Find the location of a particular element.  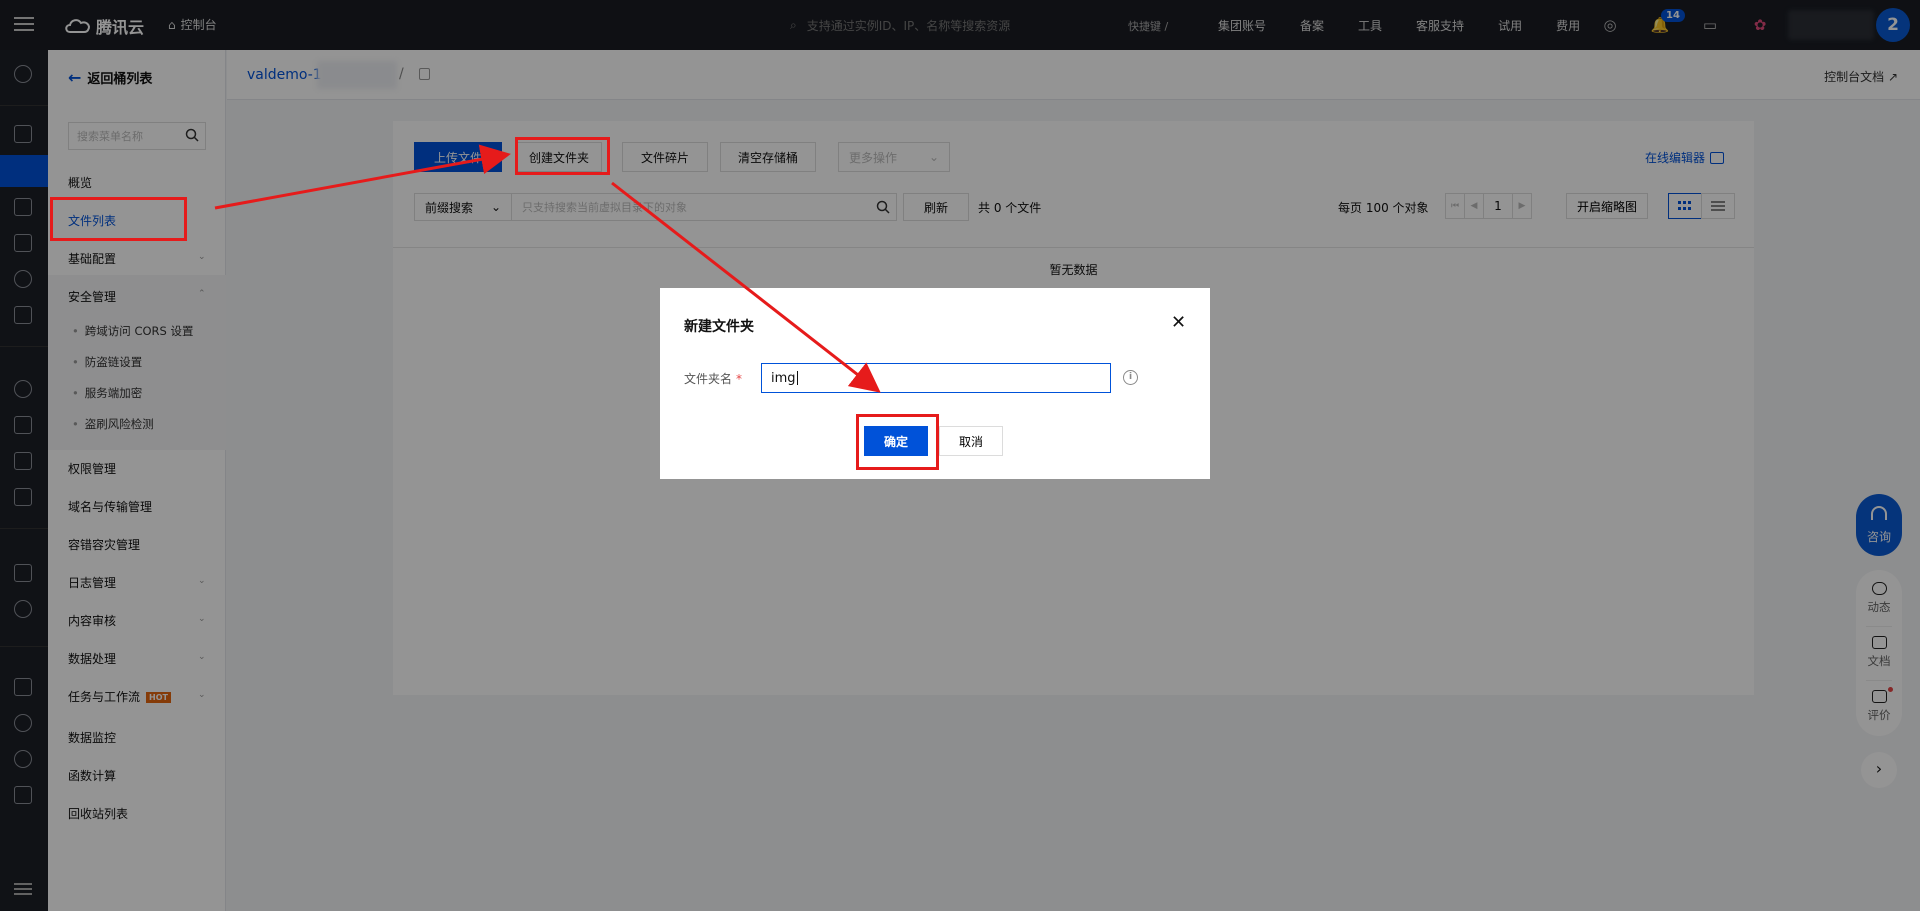

folder-name-label: 文件夹名 * is located at coordinates (713, 379).